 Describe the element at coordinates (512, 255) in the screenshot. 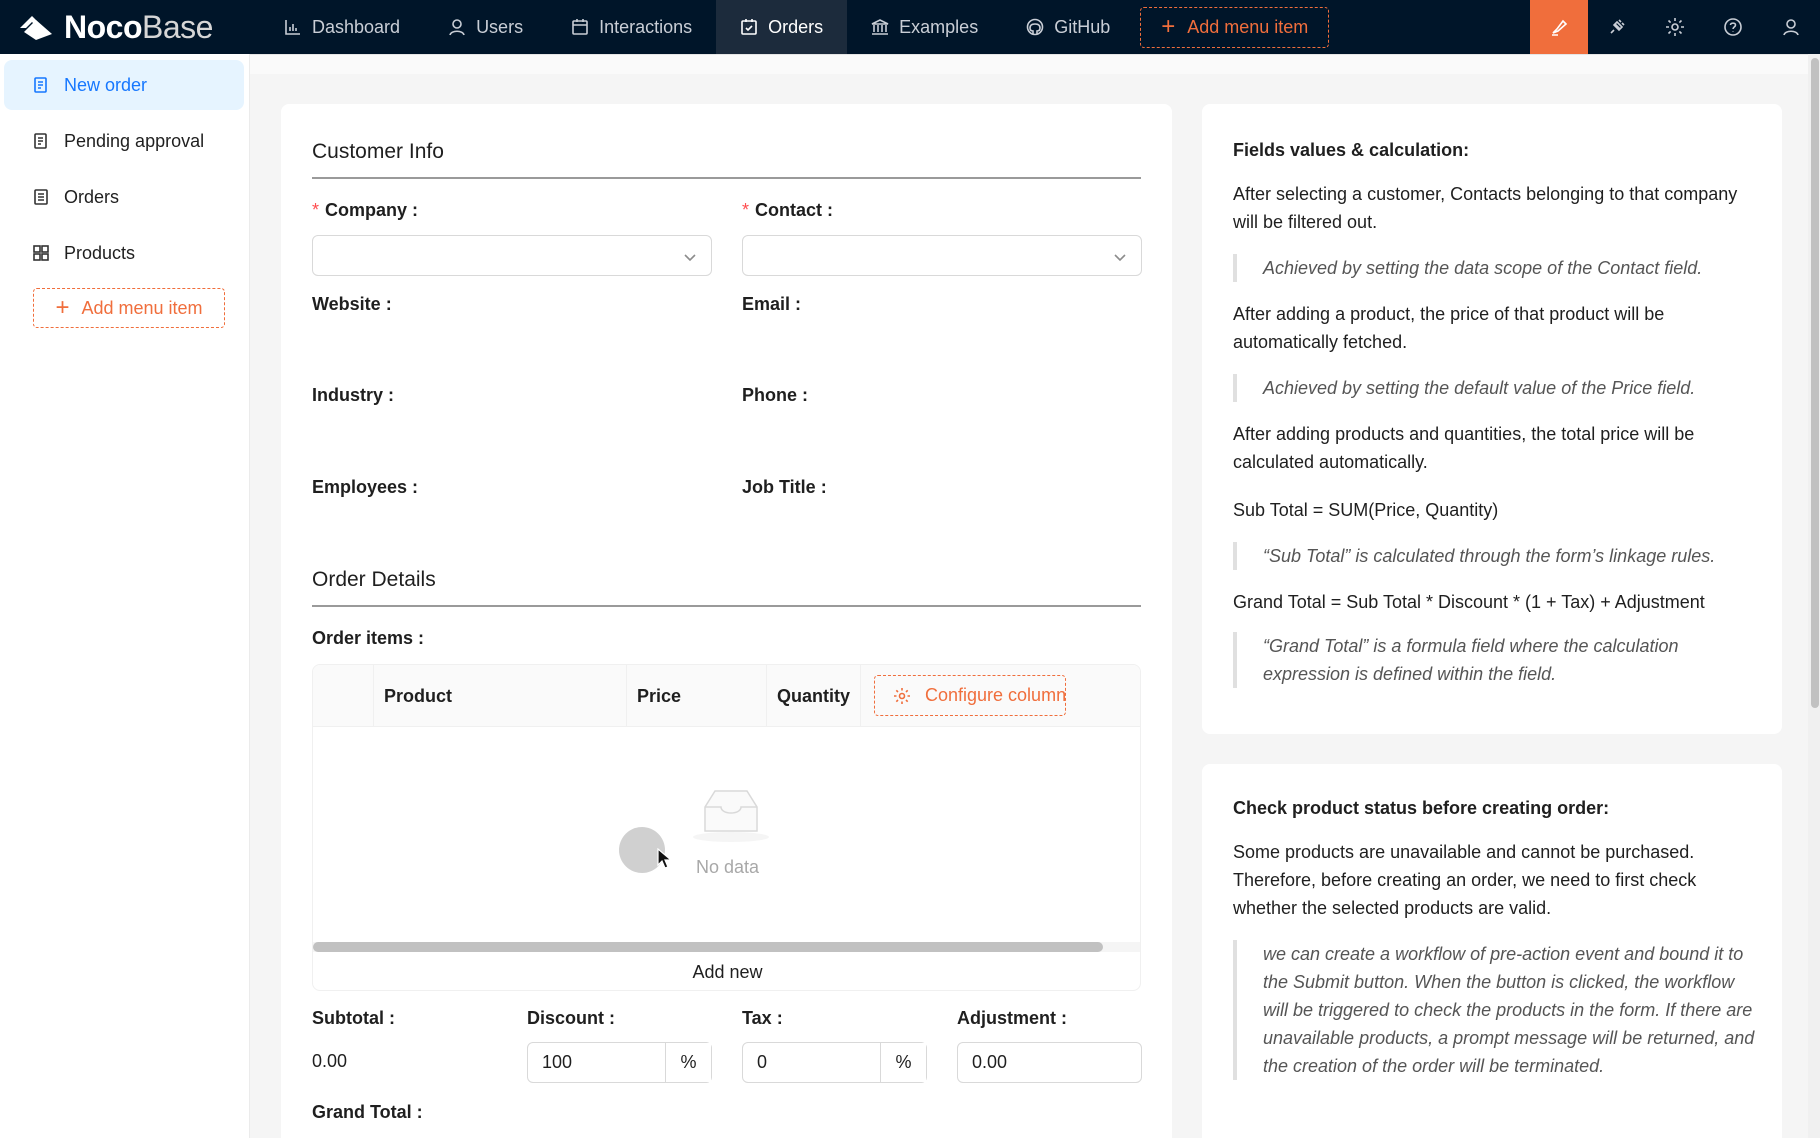

I see `company-select` at that location.